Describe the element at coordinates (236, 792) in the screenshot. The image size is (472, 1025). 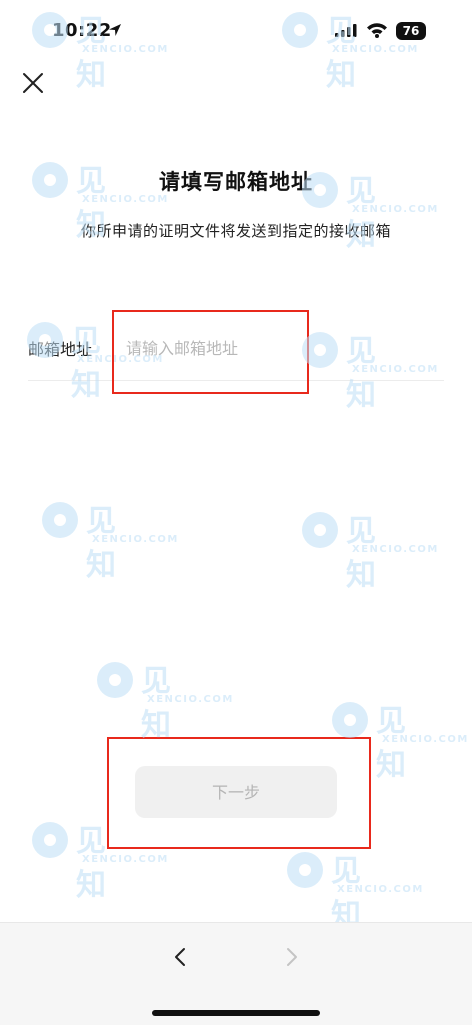
I see `next-button: 下一步` at that location.